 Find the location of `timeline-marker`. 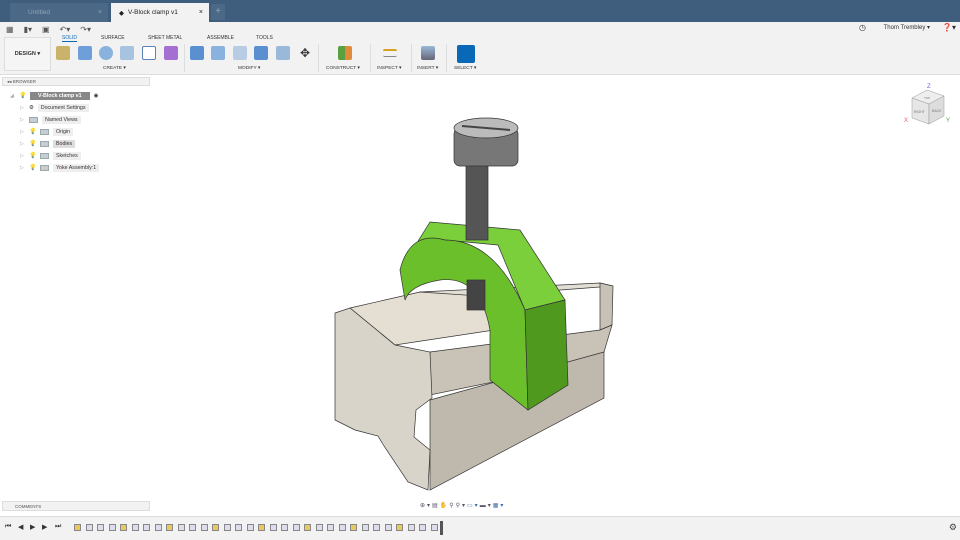

timeline-marker is located at coordinates (441, 528).